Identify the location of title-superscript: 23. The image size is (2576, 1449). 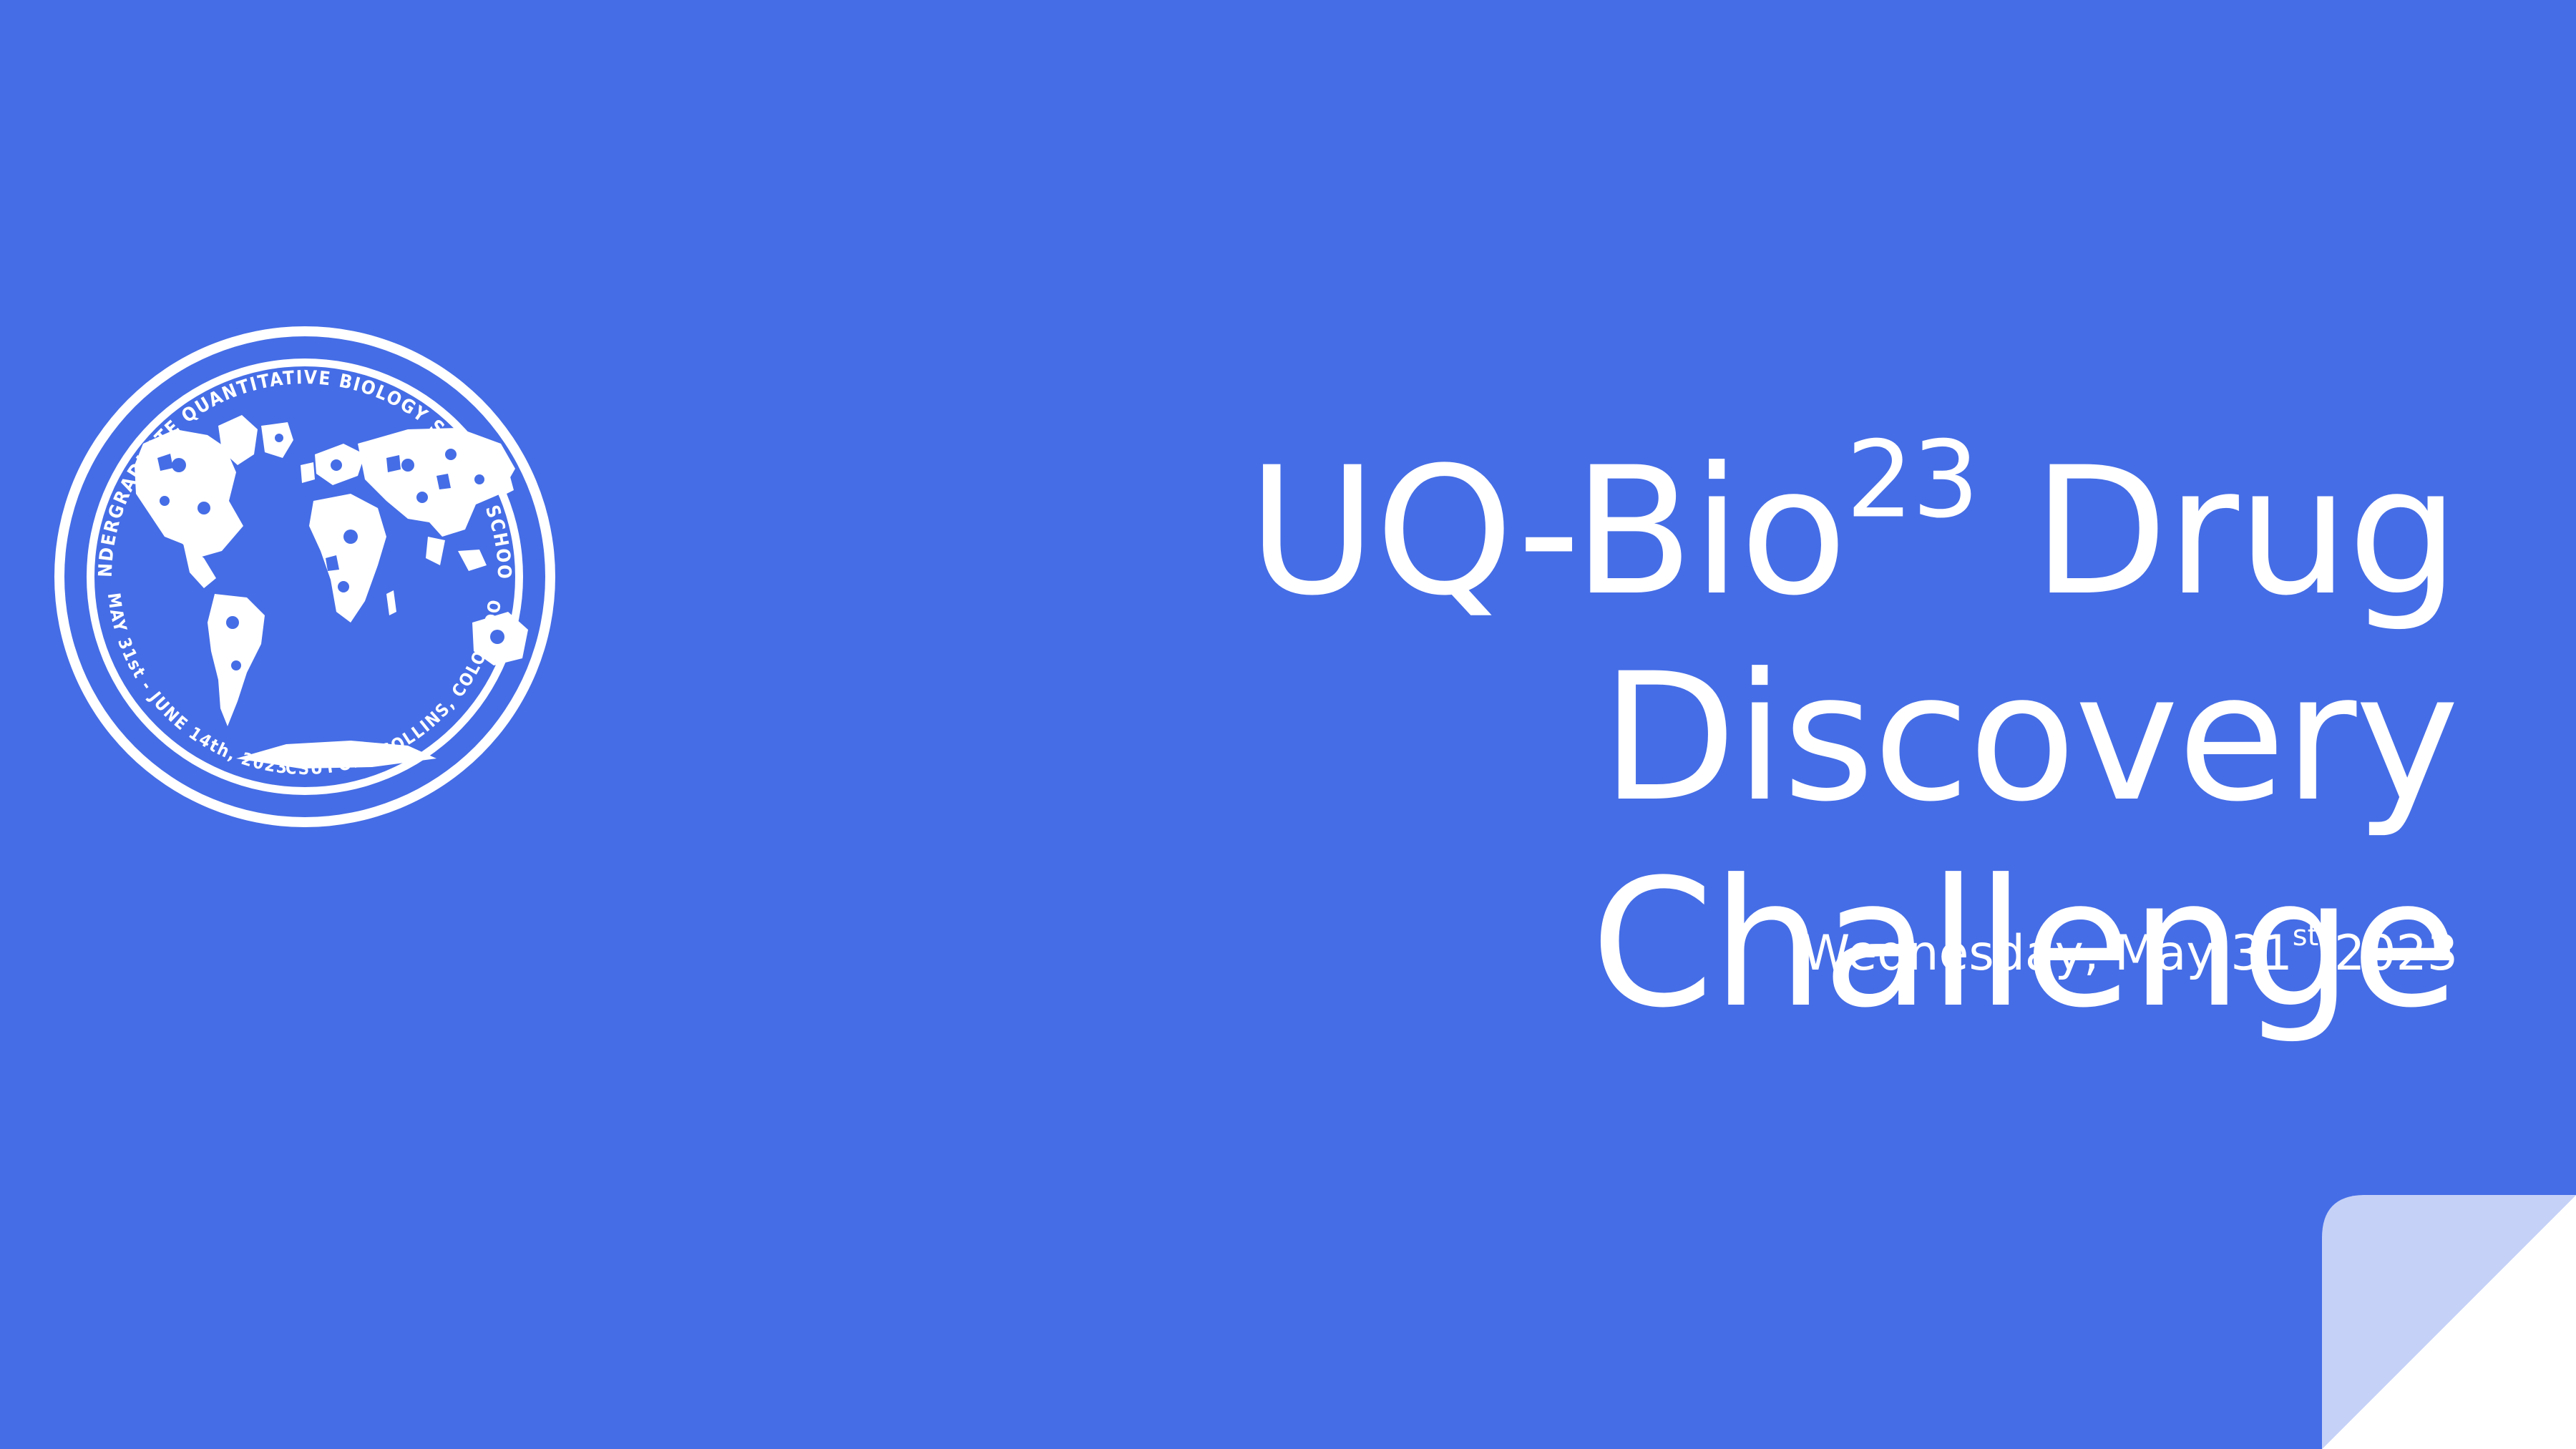
(1912, 480).